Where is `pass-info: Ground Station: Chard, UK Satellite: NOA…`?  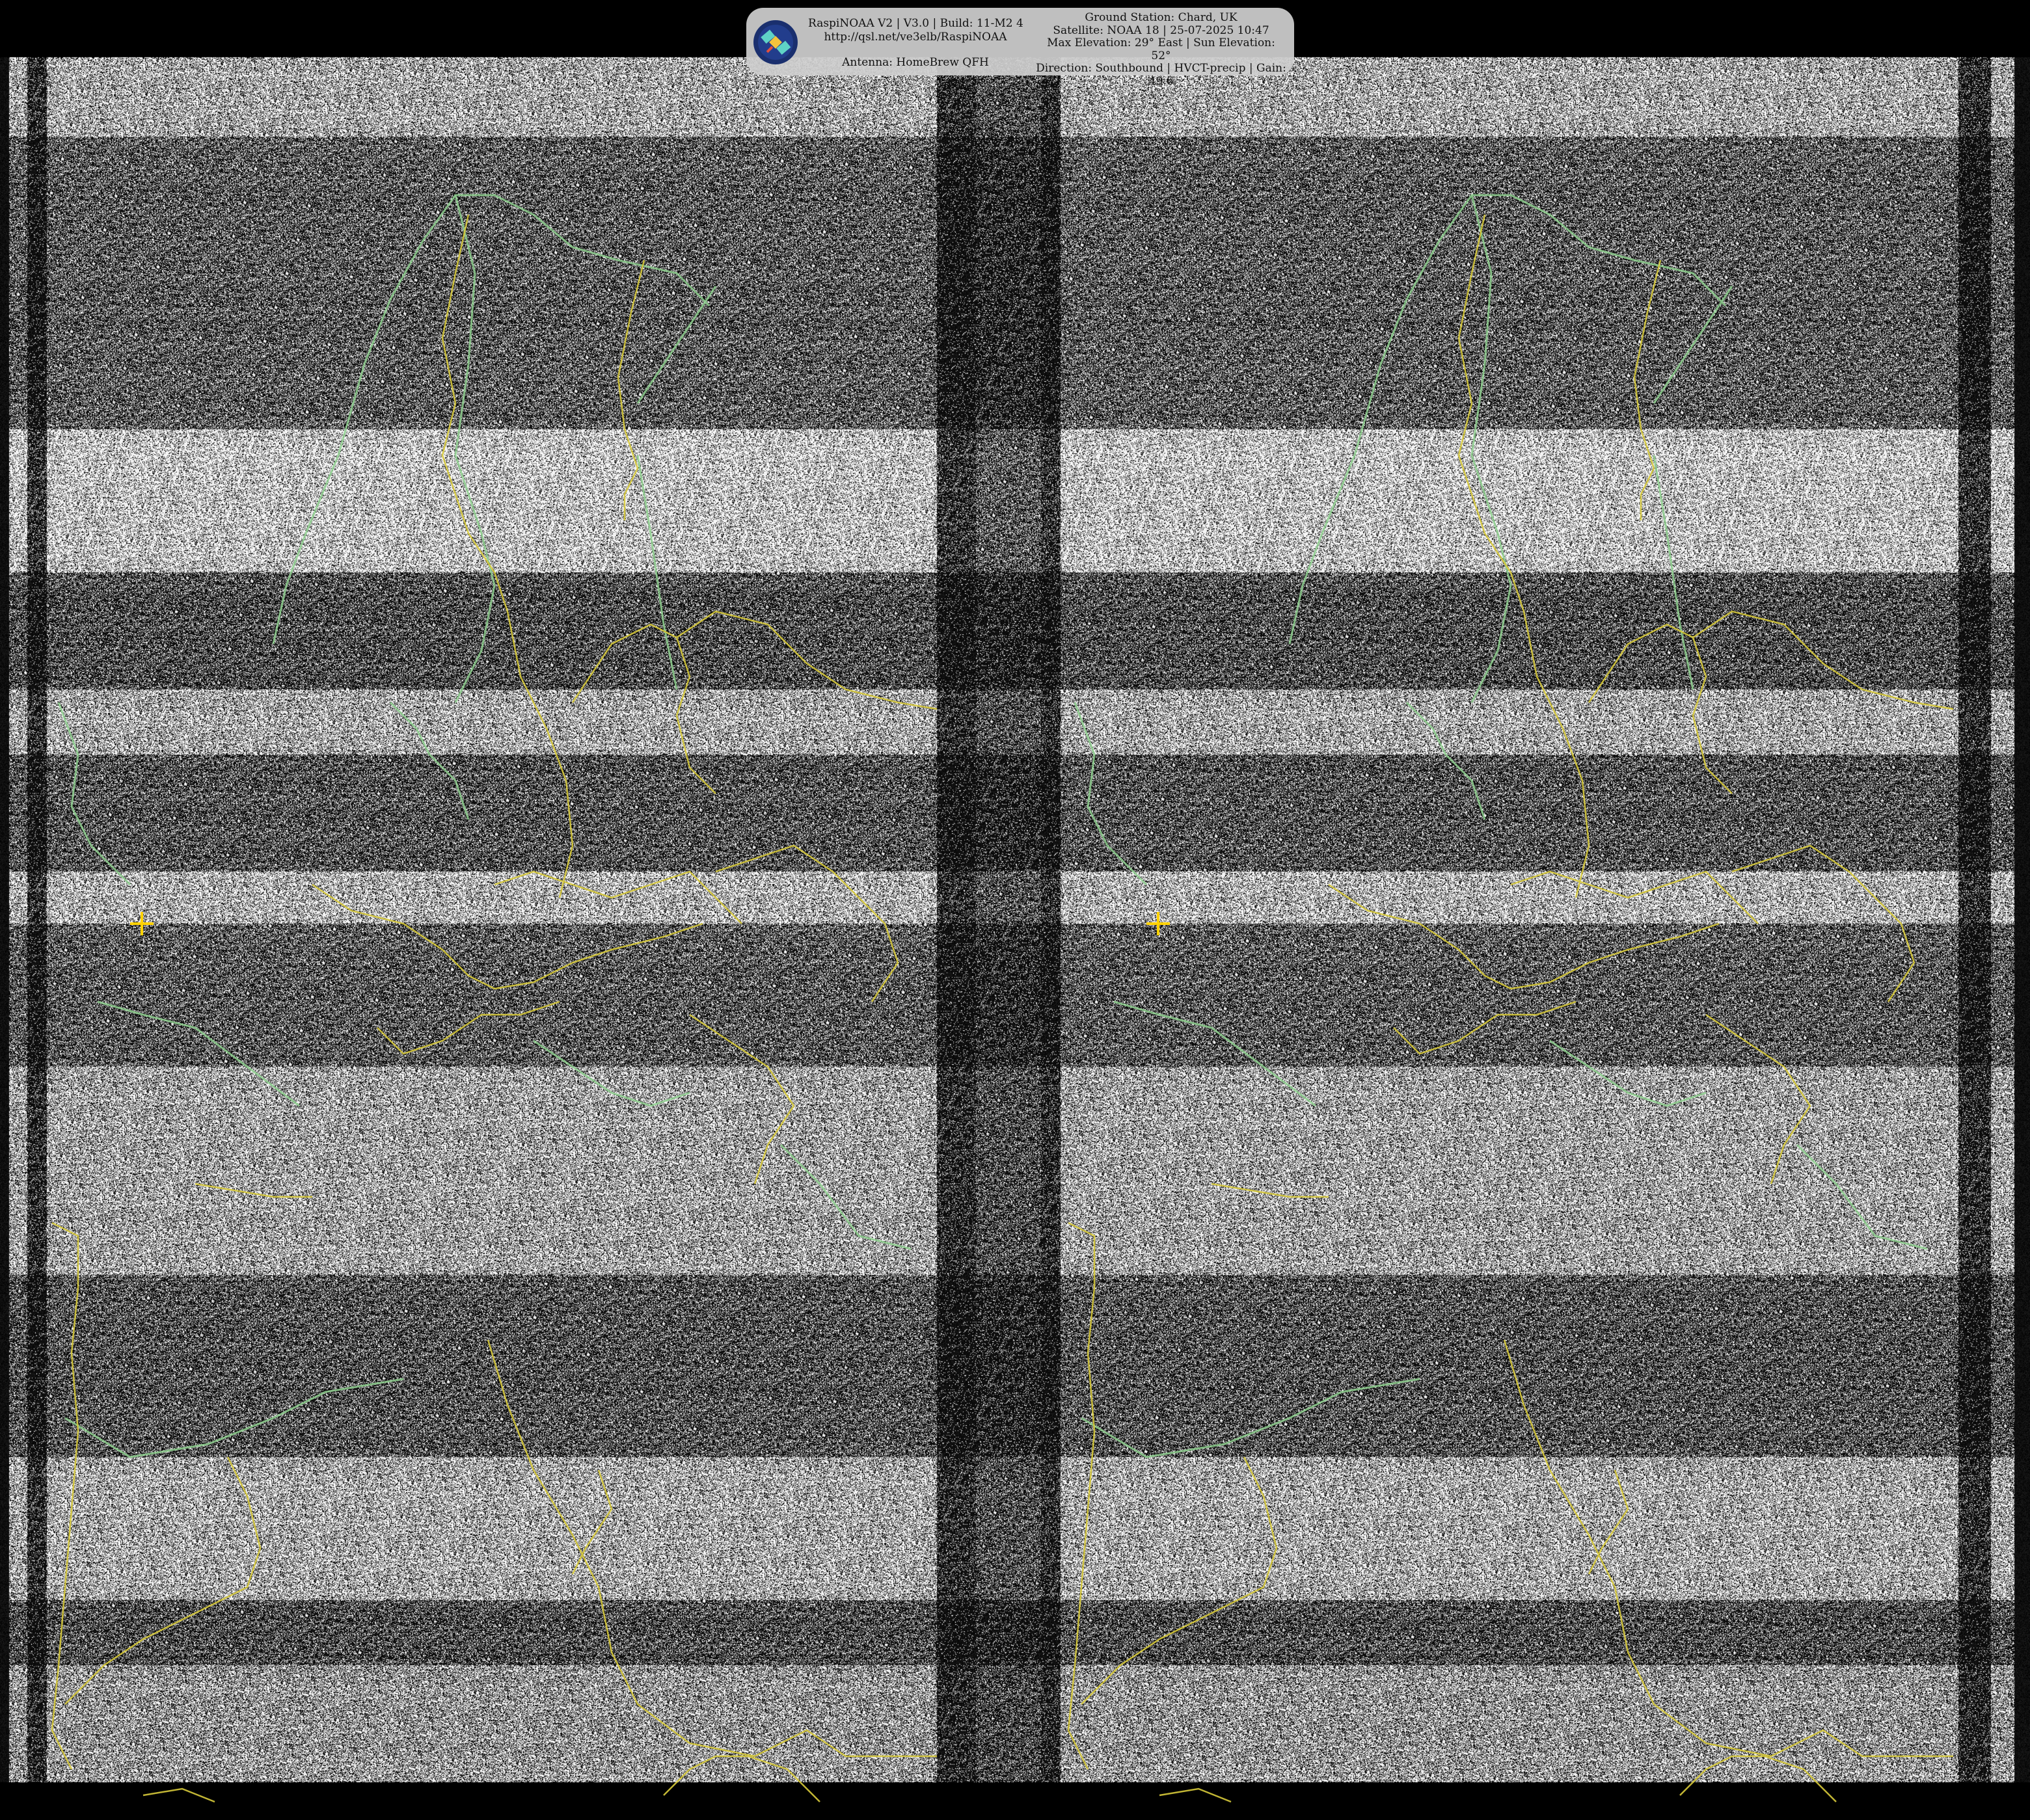 pass-info: Ground Station: Chard, UK Satellite: NOA… is located at coordinates (1161, 49).